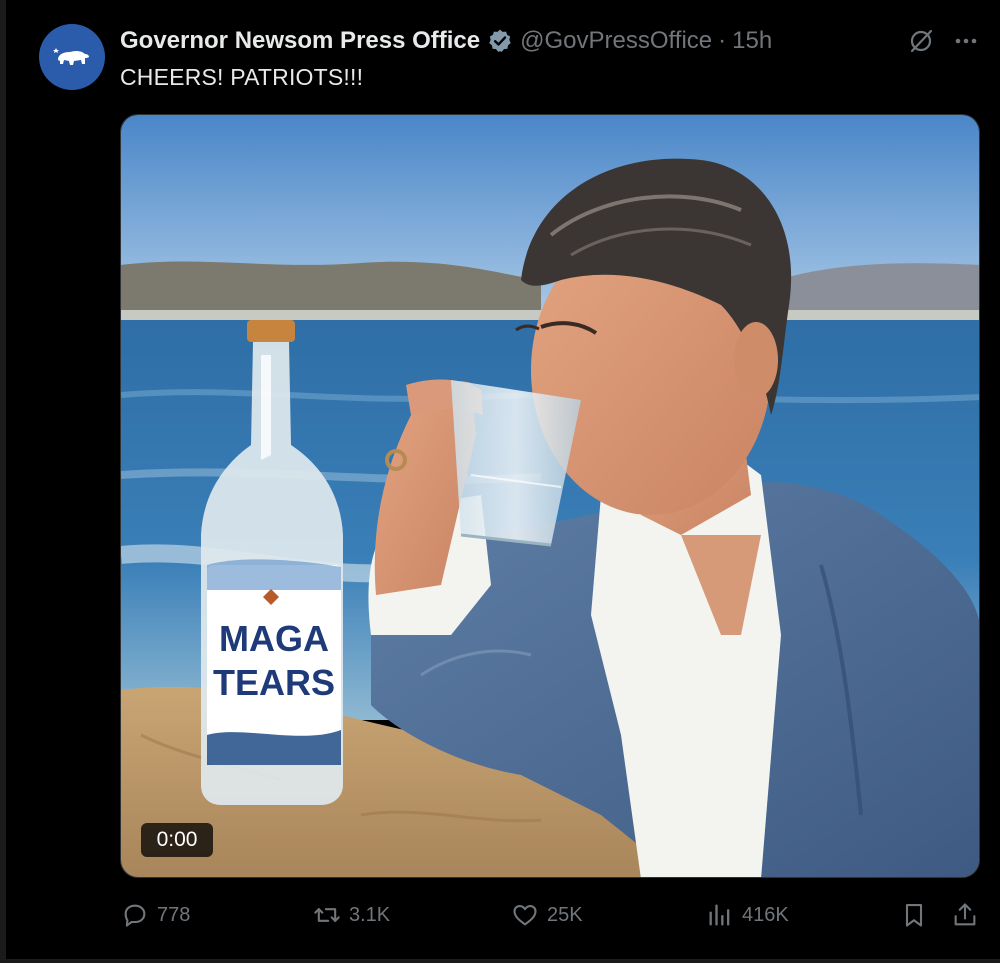 This screenshot has width=1000, height=963. What do you see at coordinates (914, 915) in the screenshot?
I see `bookmark-icon` at bounding box center [914, 915].